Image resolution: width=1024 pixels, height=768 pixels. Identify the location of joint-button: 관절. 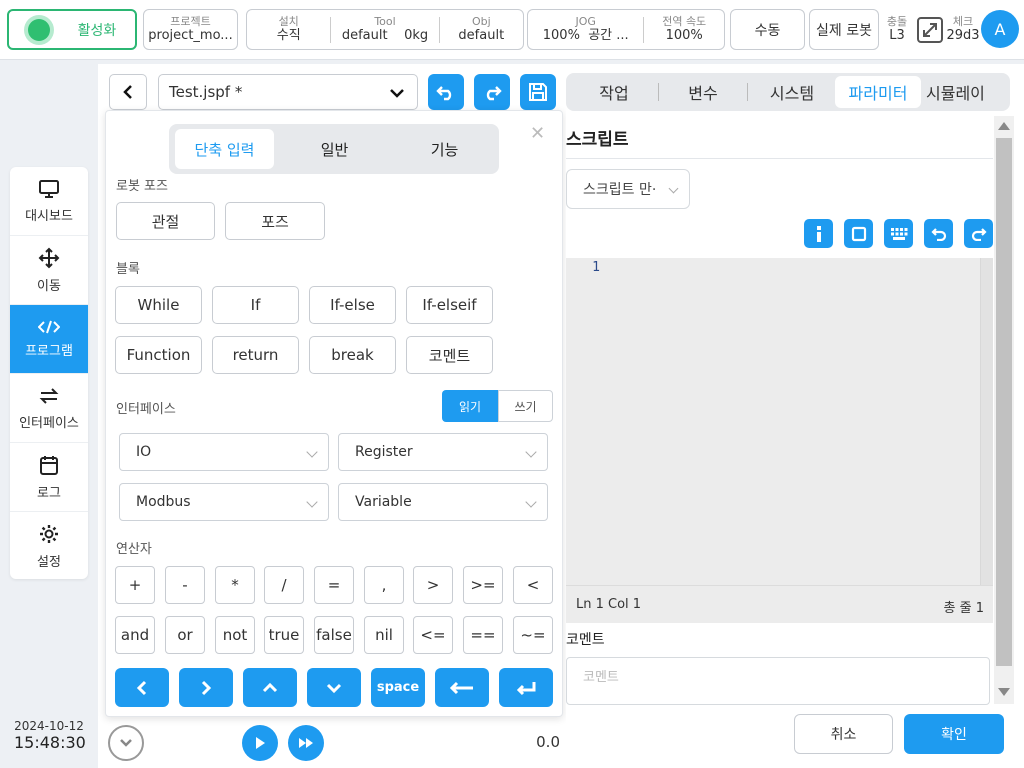
(165, 221).